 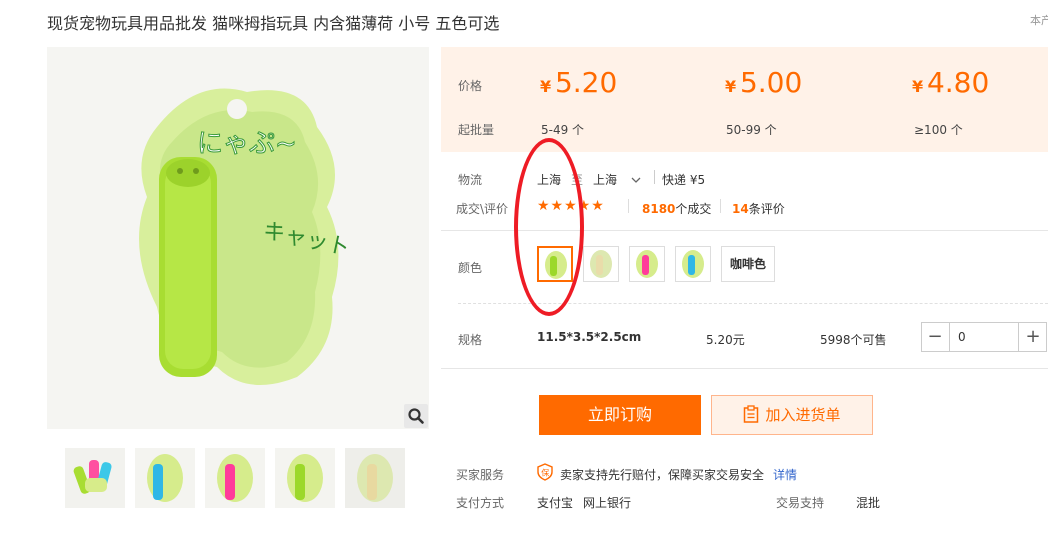 I want to click on color-swatch-blue, so click(x=693, y=264).